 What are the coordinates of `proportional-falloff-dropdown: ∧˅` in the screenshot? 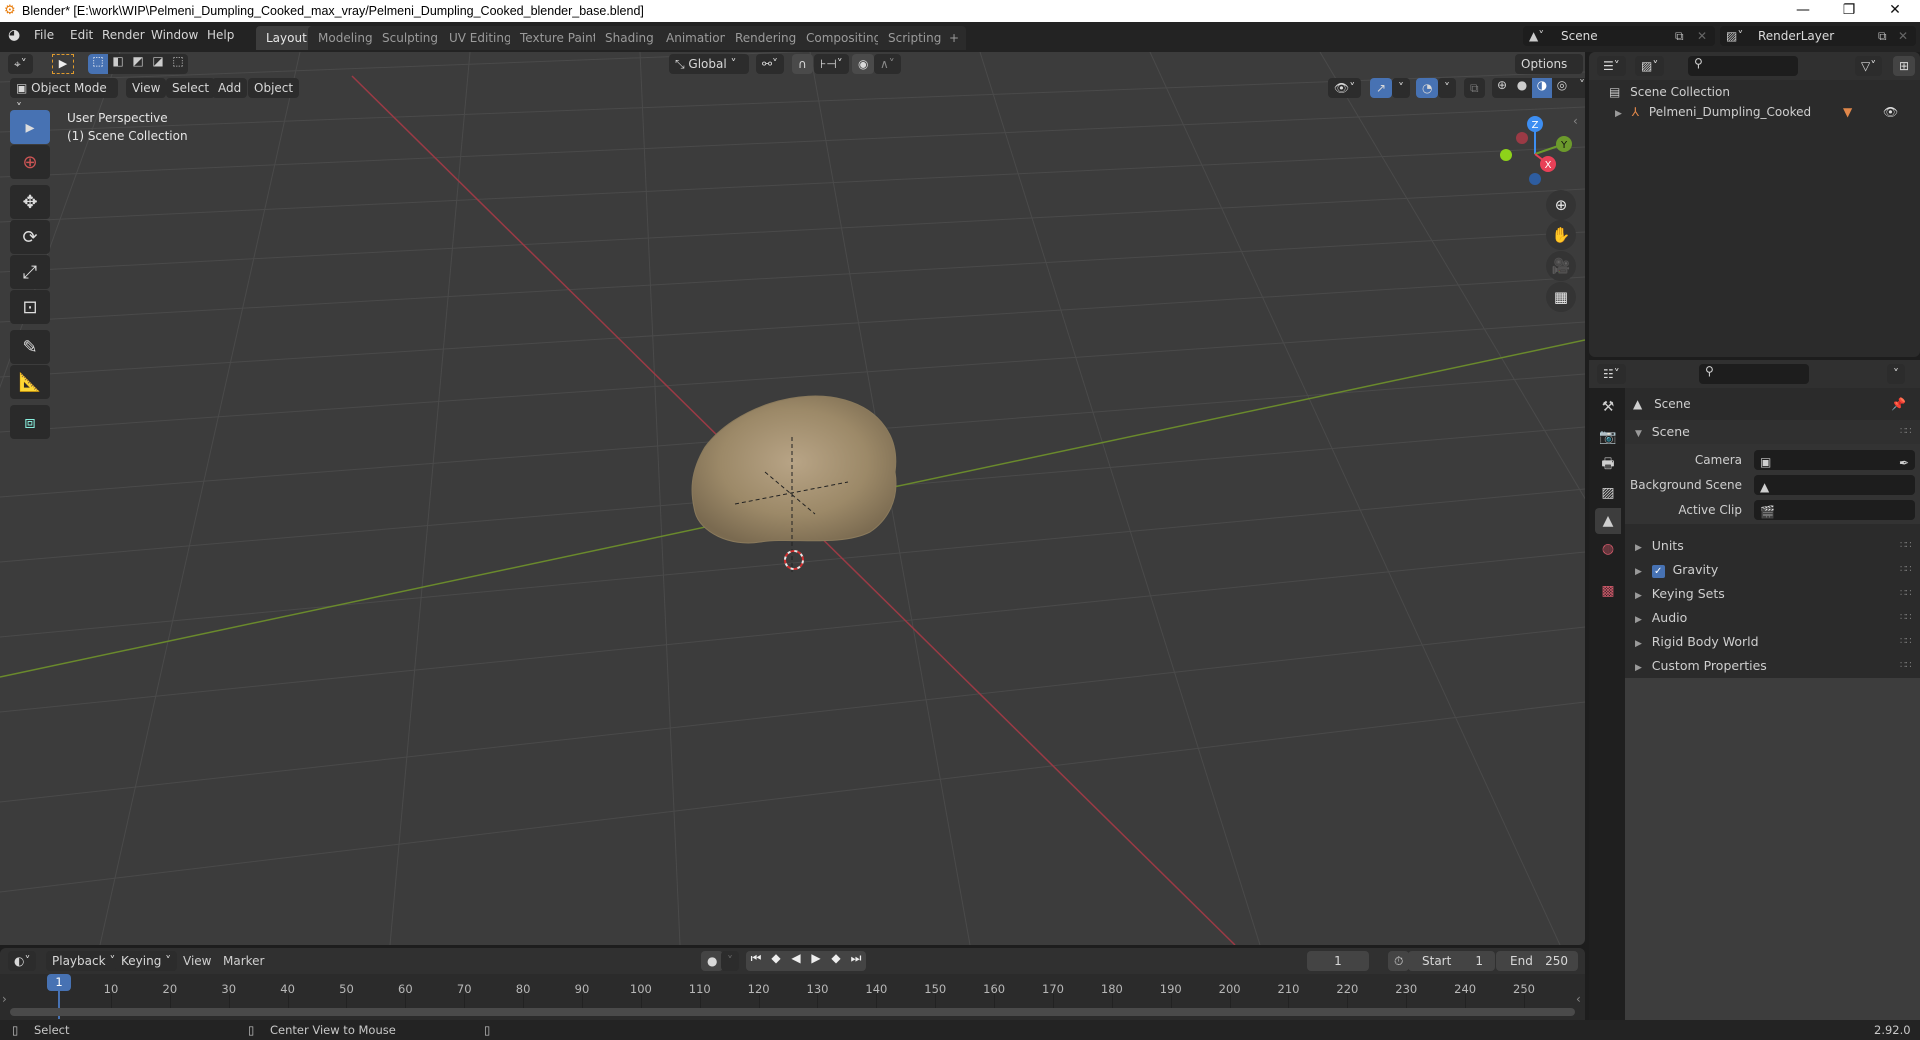 It's located at (887, 64).